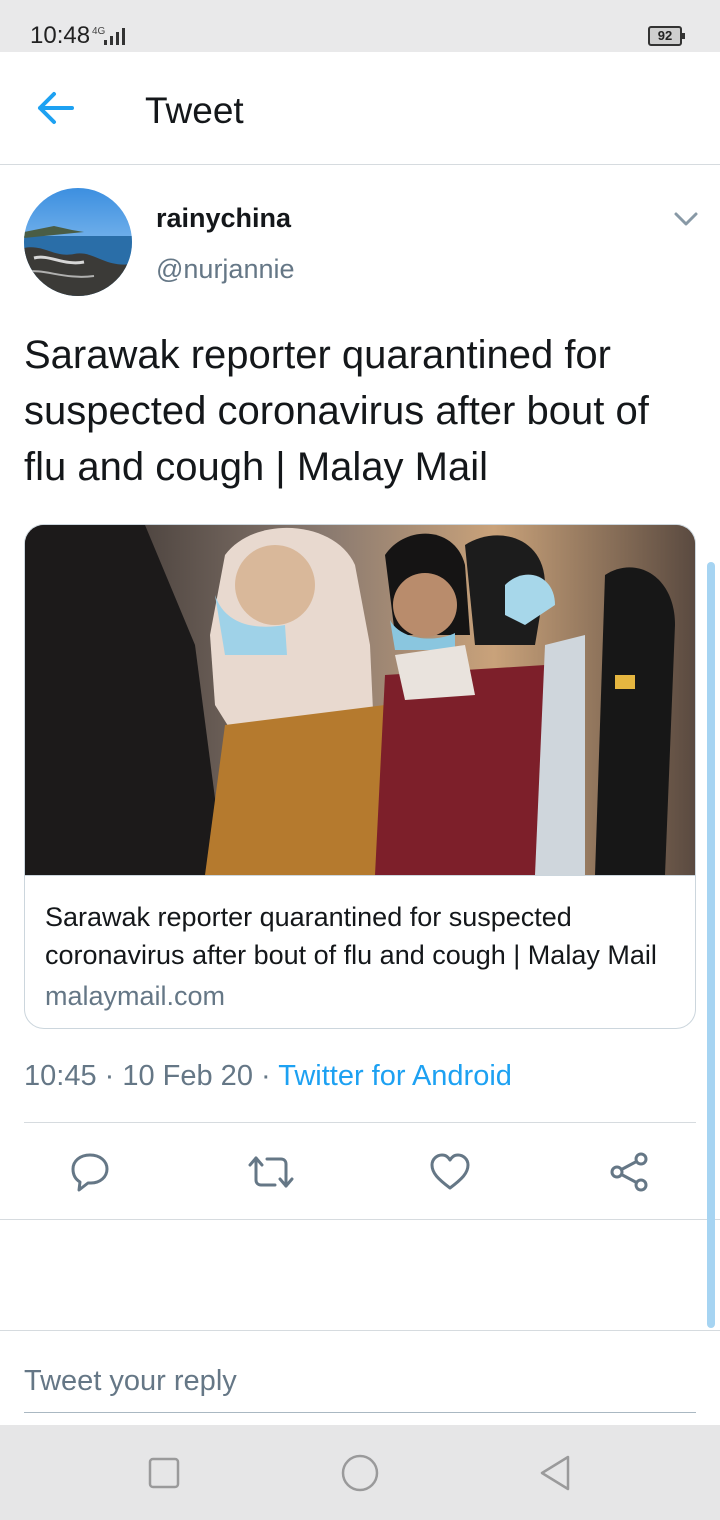 The width and height of the screenshot is (720, 1520). What do you see at coordinates (395, 1076) in the screenshot?
I see `tweet-source-link: Twitter for Android` at bounding box center [395, 1076].